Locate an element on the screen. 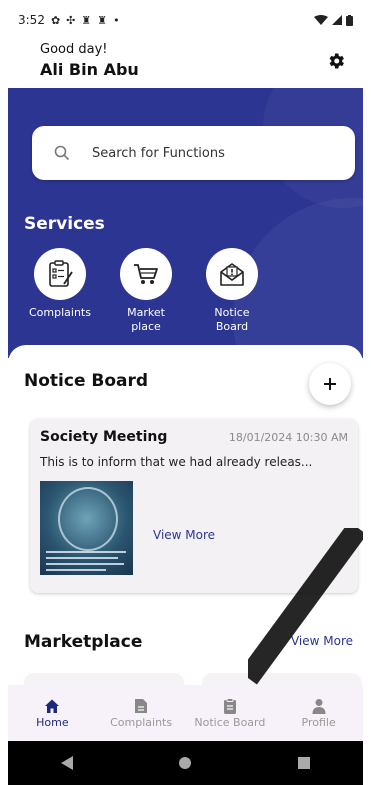 This screenshot has width=371, height=785. system-navigation-bar is located at coordinates (185, 763).